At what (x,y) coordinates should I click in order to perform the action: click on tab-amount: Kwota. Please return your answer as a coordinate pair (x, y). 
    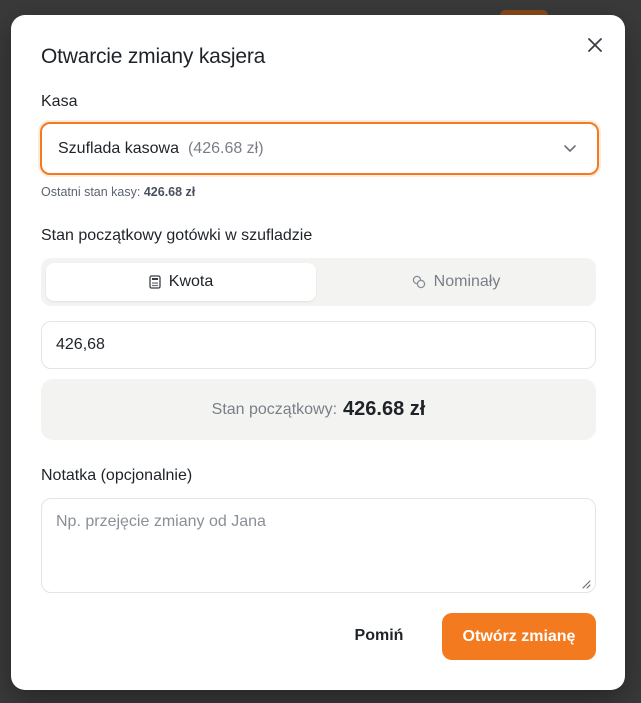
    Looking at the image, I should click on (181, 282).